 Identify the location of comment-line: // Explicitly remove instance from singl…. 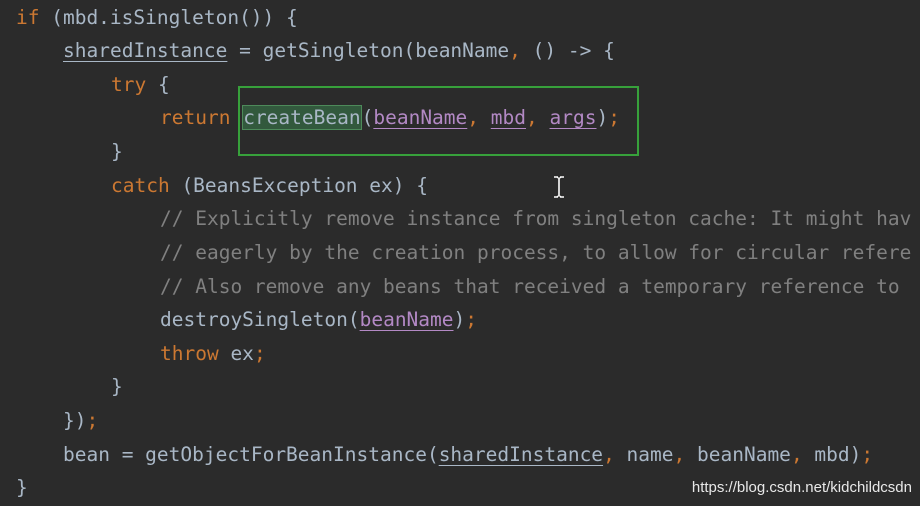
(536, 218).